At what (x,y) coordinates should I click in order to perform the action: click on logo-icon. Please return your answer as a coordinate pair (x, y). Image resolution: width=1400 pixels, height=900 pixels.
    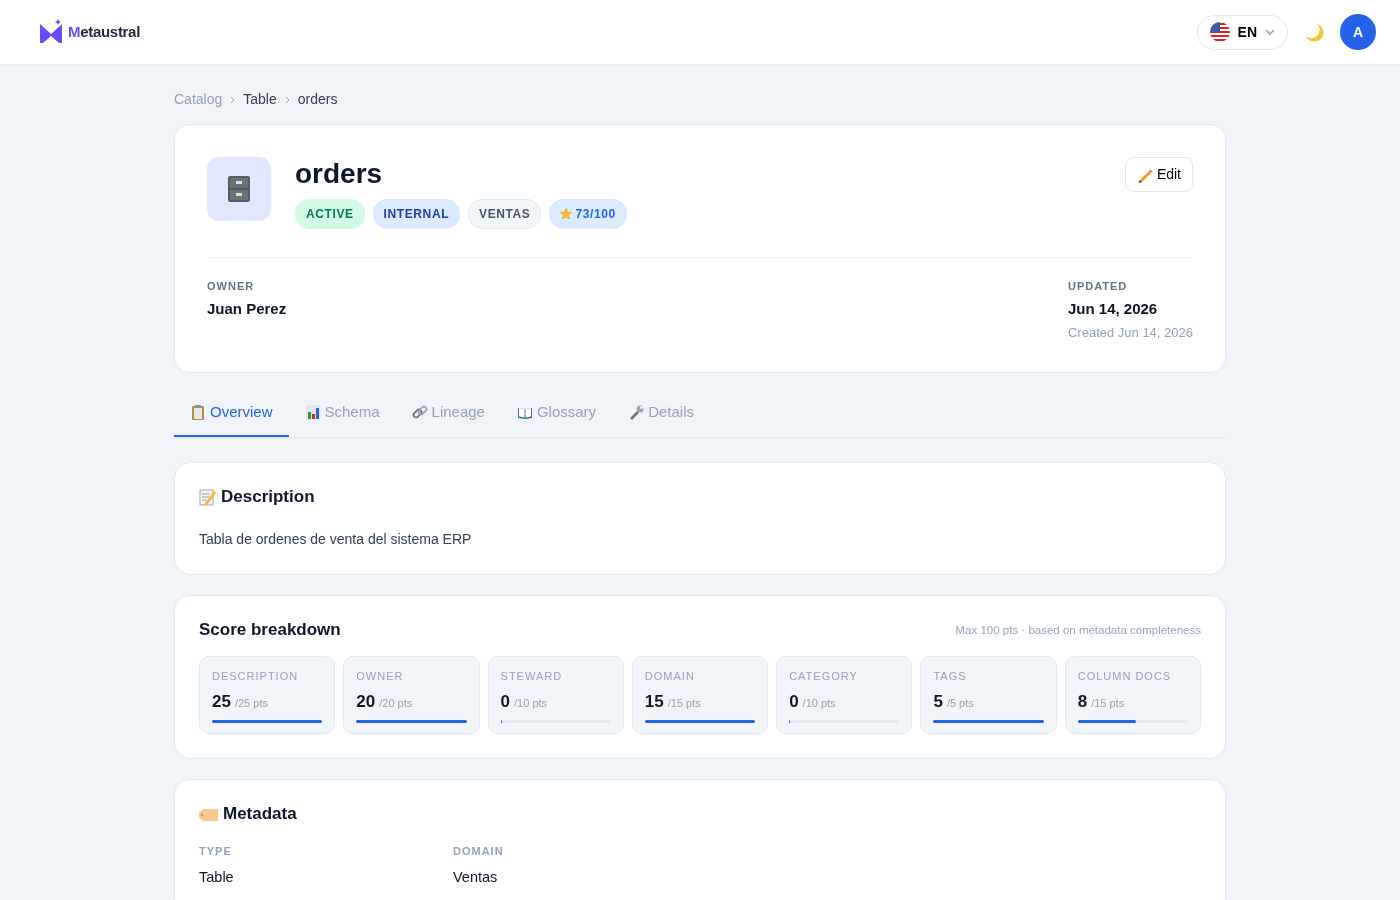
    Looking at the image, I should click on (51, 32).